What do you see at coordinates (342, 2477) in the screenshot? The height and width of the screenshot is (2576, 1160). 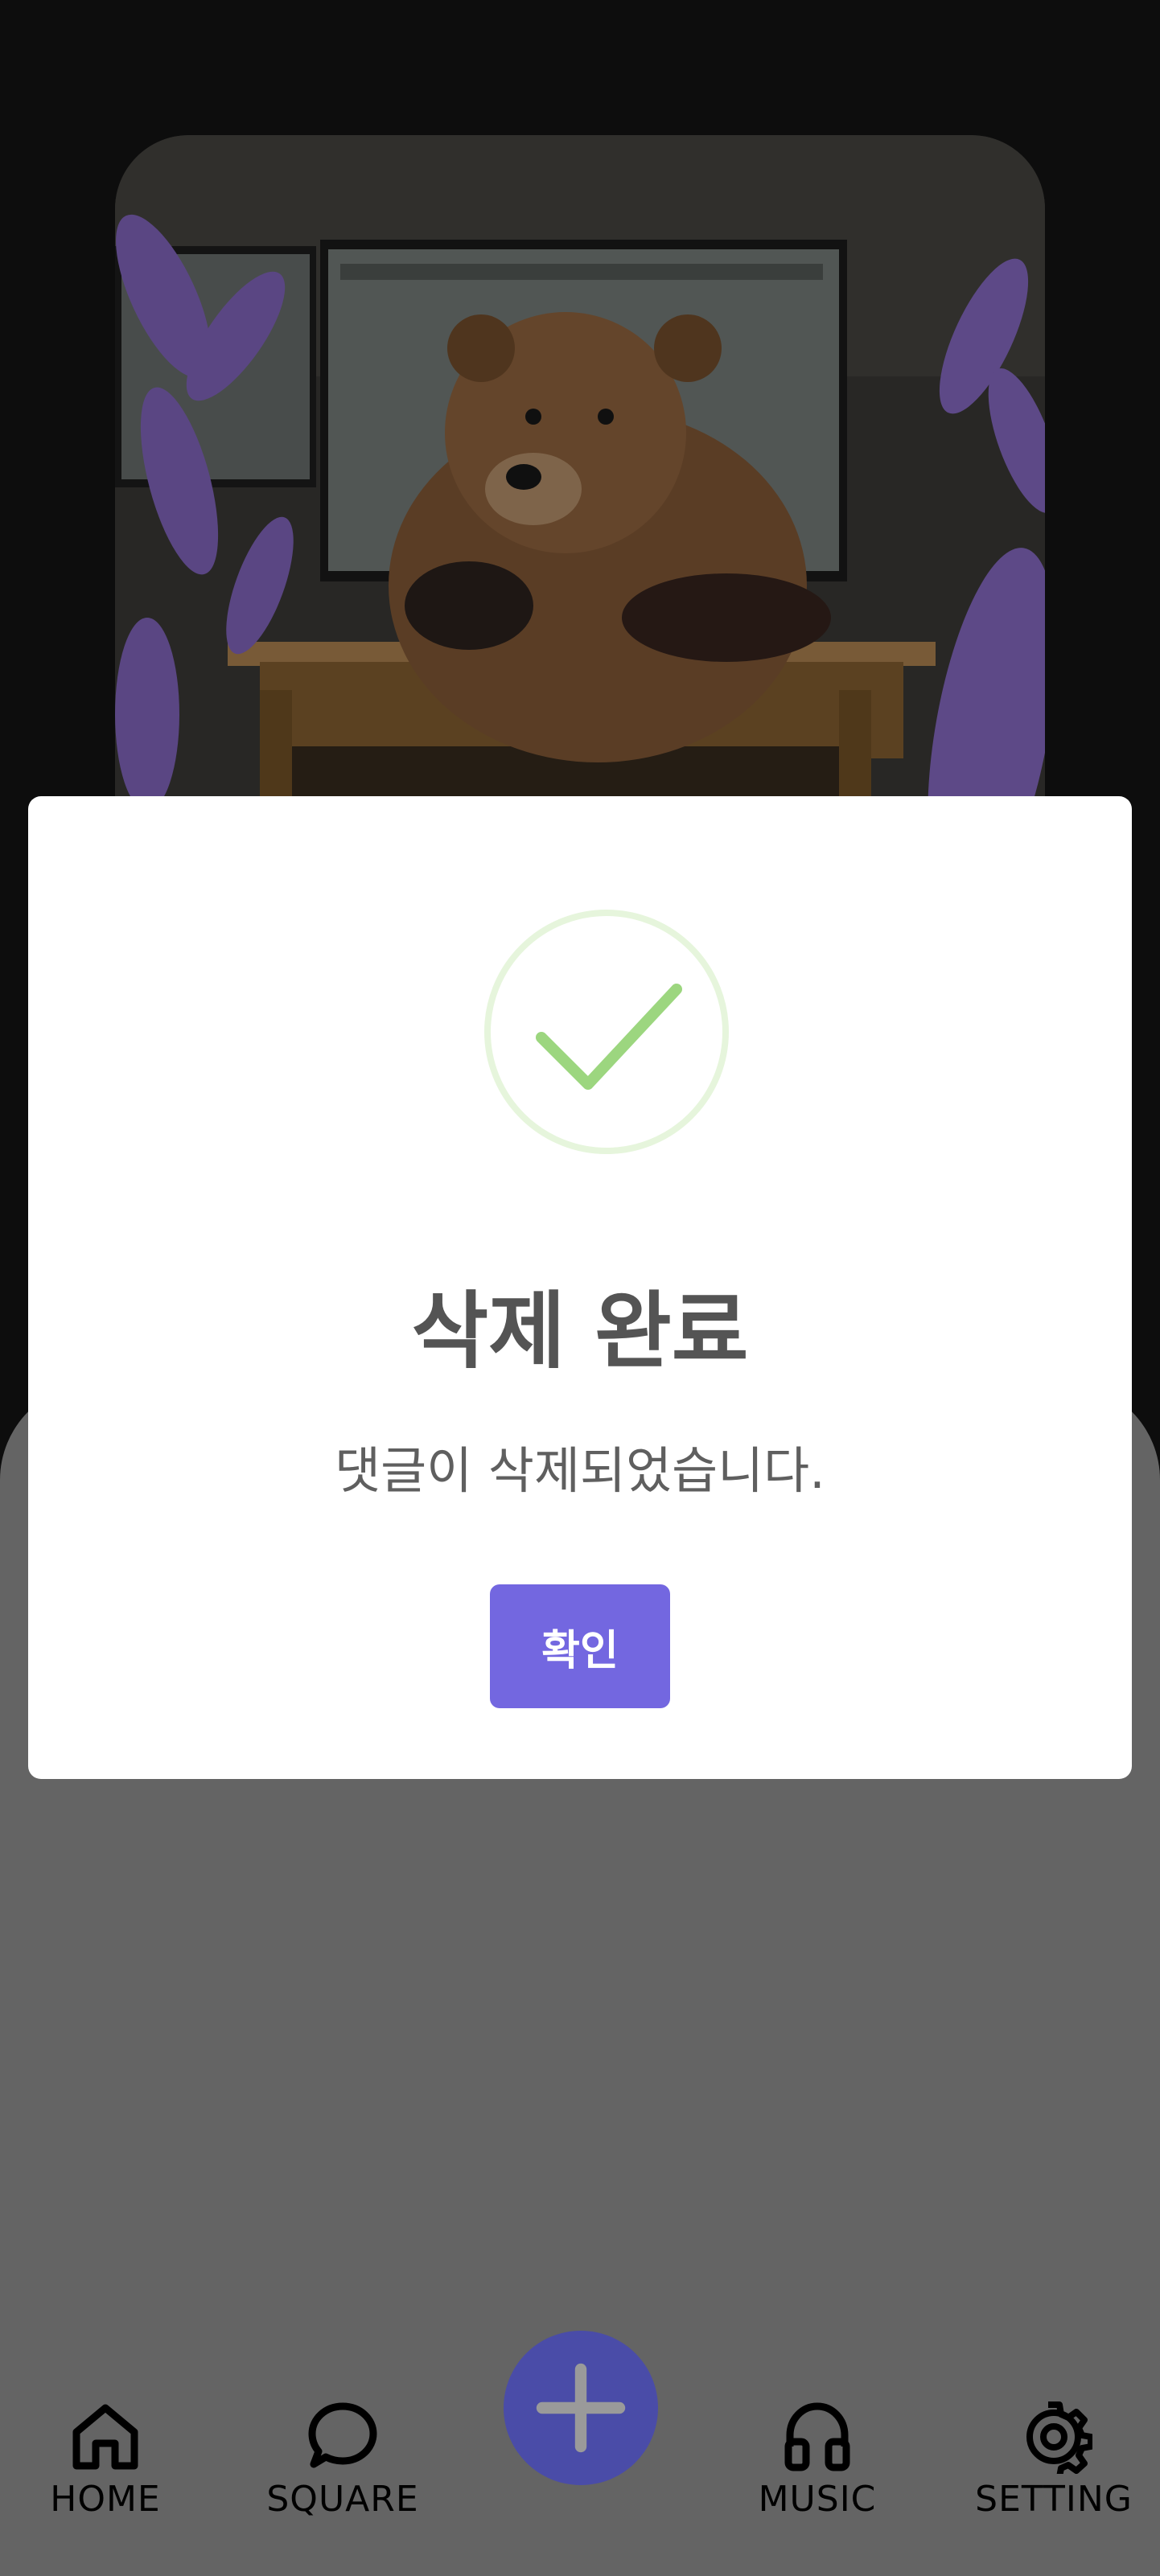 I see `nav-item-square: SQUARE` at bounding box center [342, 2477].